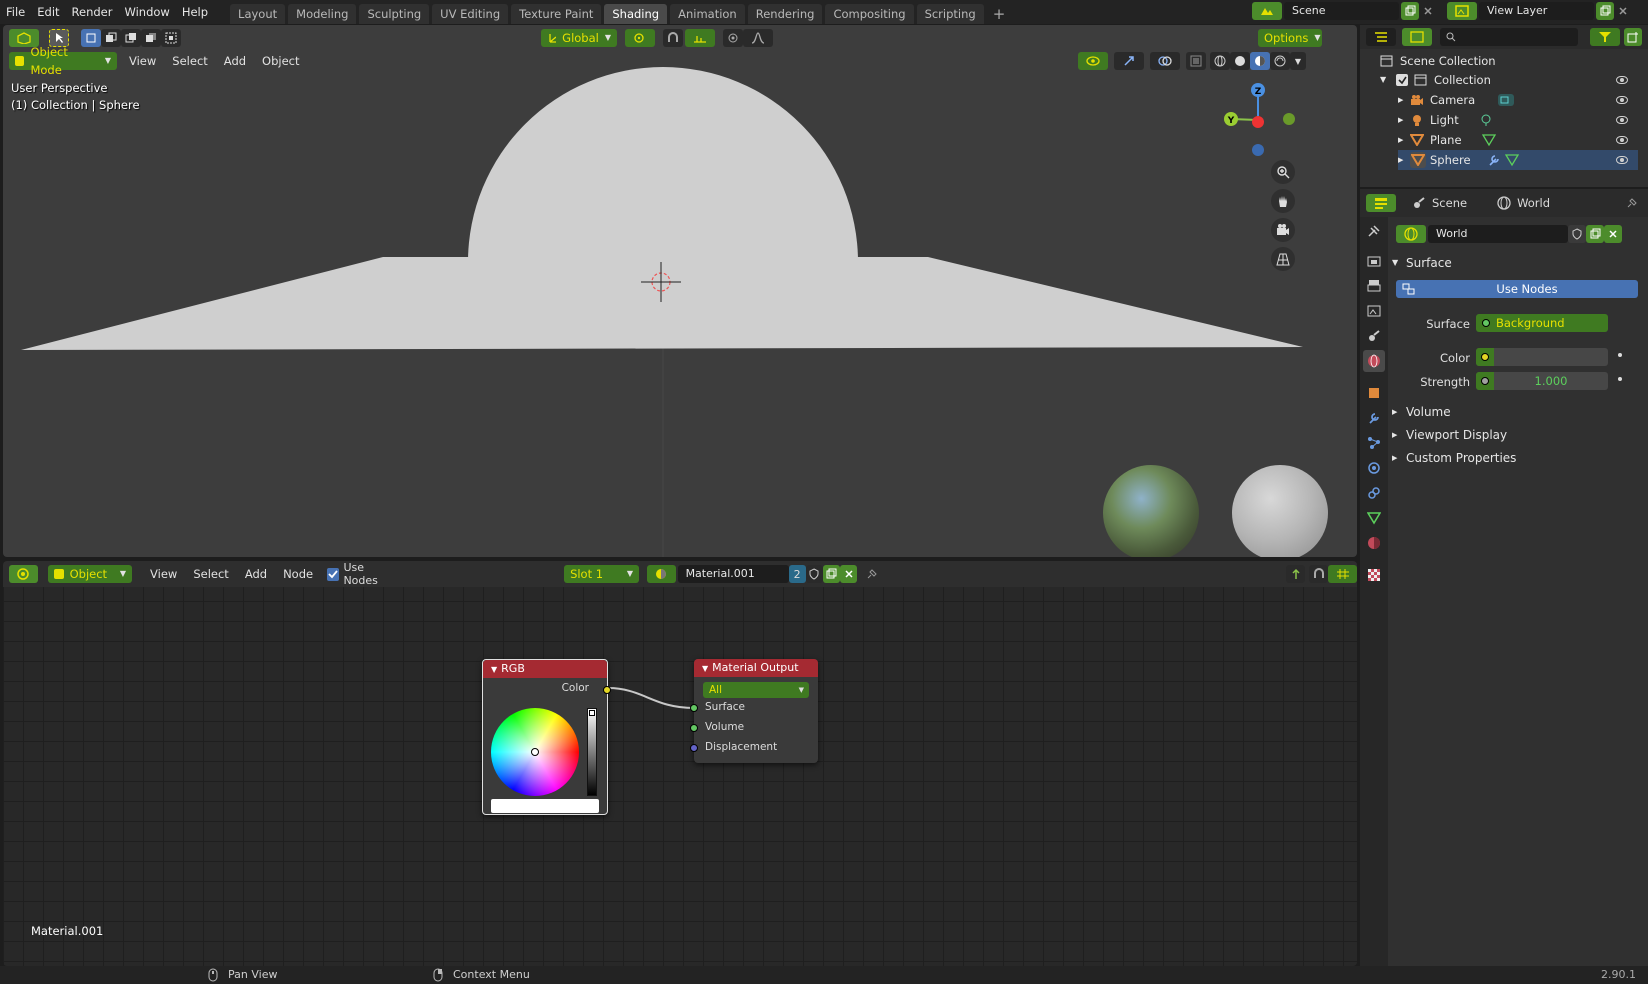 Image resolution: width=1648 pixels, height=984 pixels. What do you see at coordinates (48, 12) in the screenshot?
I see `menu-edit: Edit` at bounding box center [48, 12].